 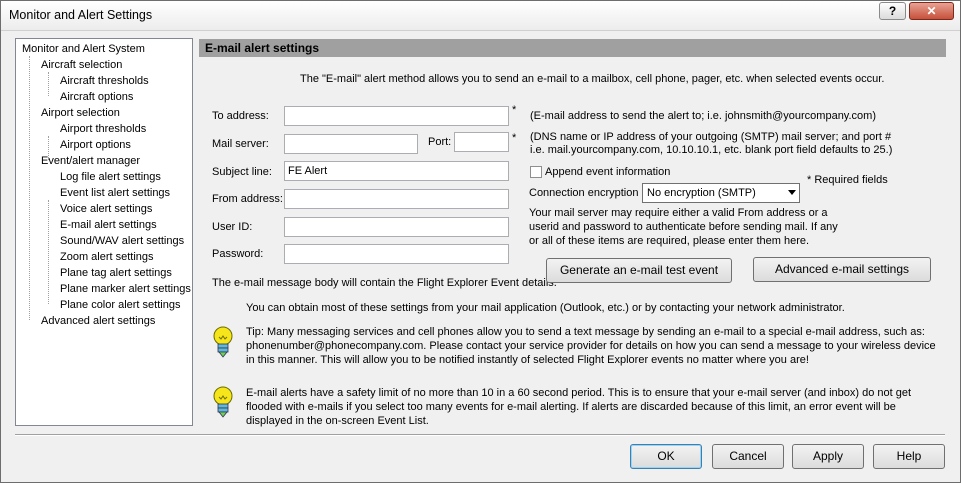 I want to click on tree-item-plane-marker-alert-settings: Plane marker alert settings, so click(x=125, y=289).